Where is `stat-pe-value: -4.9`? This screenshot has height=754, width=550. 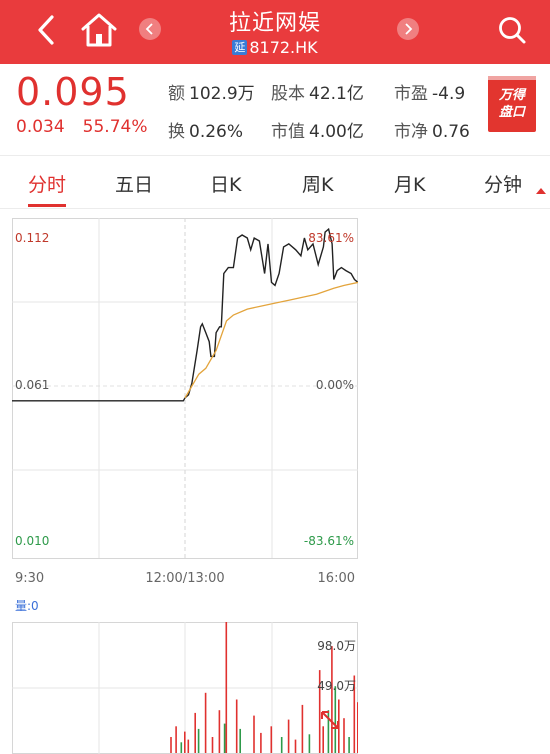
stat-pe-value: -4.9 is located at coordinates (449, 94).